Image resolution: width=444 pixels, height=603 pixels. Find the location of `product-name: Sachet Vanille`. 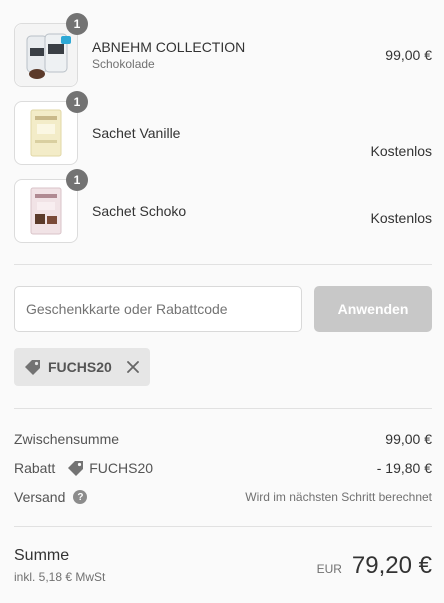

product-name: Sachet Vanille is located at coordinates (136, 133).